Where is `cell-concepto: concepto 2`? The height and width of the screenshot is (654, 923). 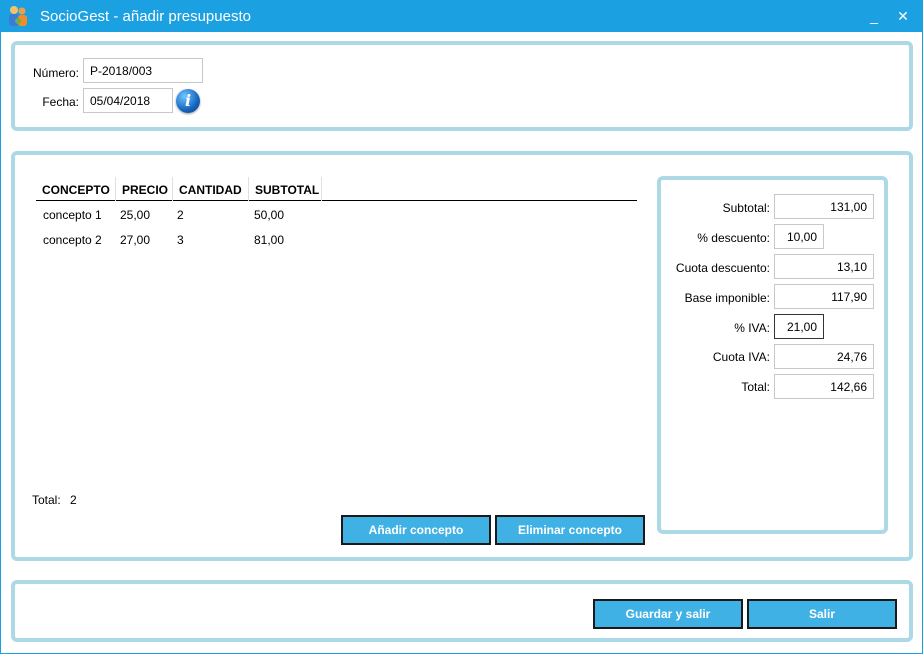
cell-concepto: concepto 2 is located at coordinates (72, 240).